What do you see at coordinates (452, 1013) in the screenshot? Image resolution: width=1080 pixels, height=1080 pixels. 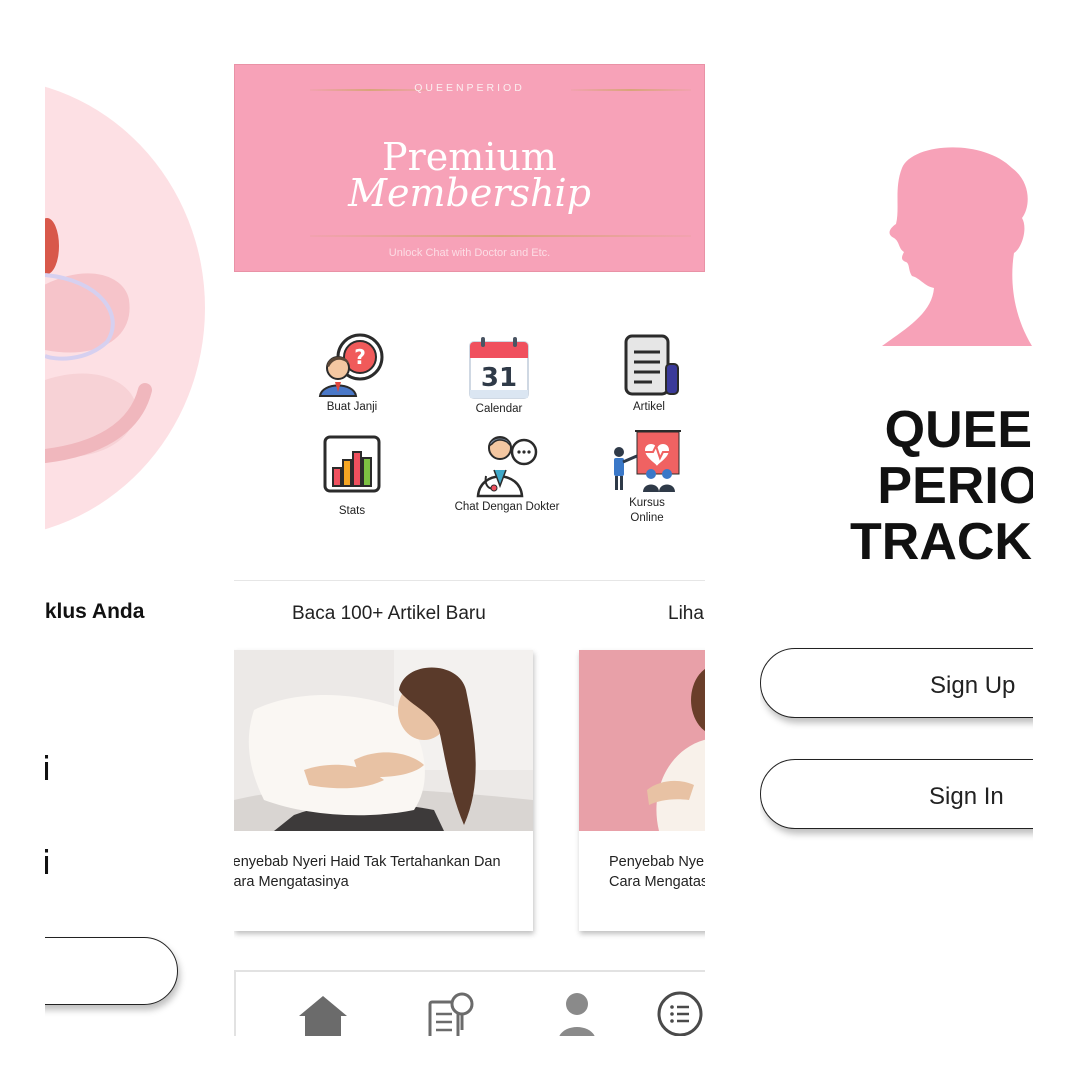 I see `document-search-icon` at bounding box center [452, 1013].